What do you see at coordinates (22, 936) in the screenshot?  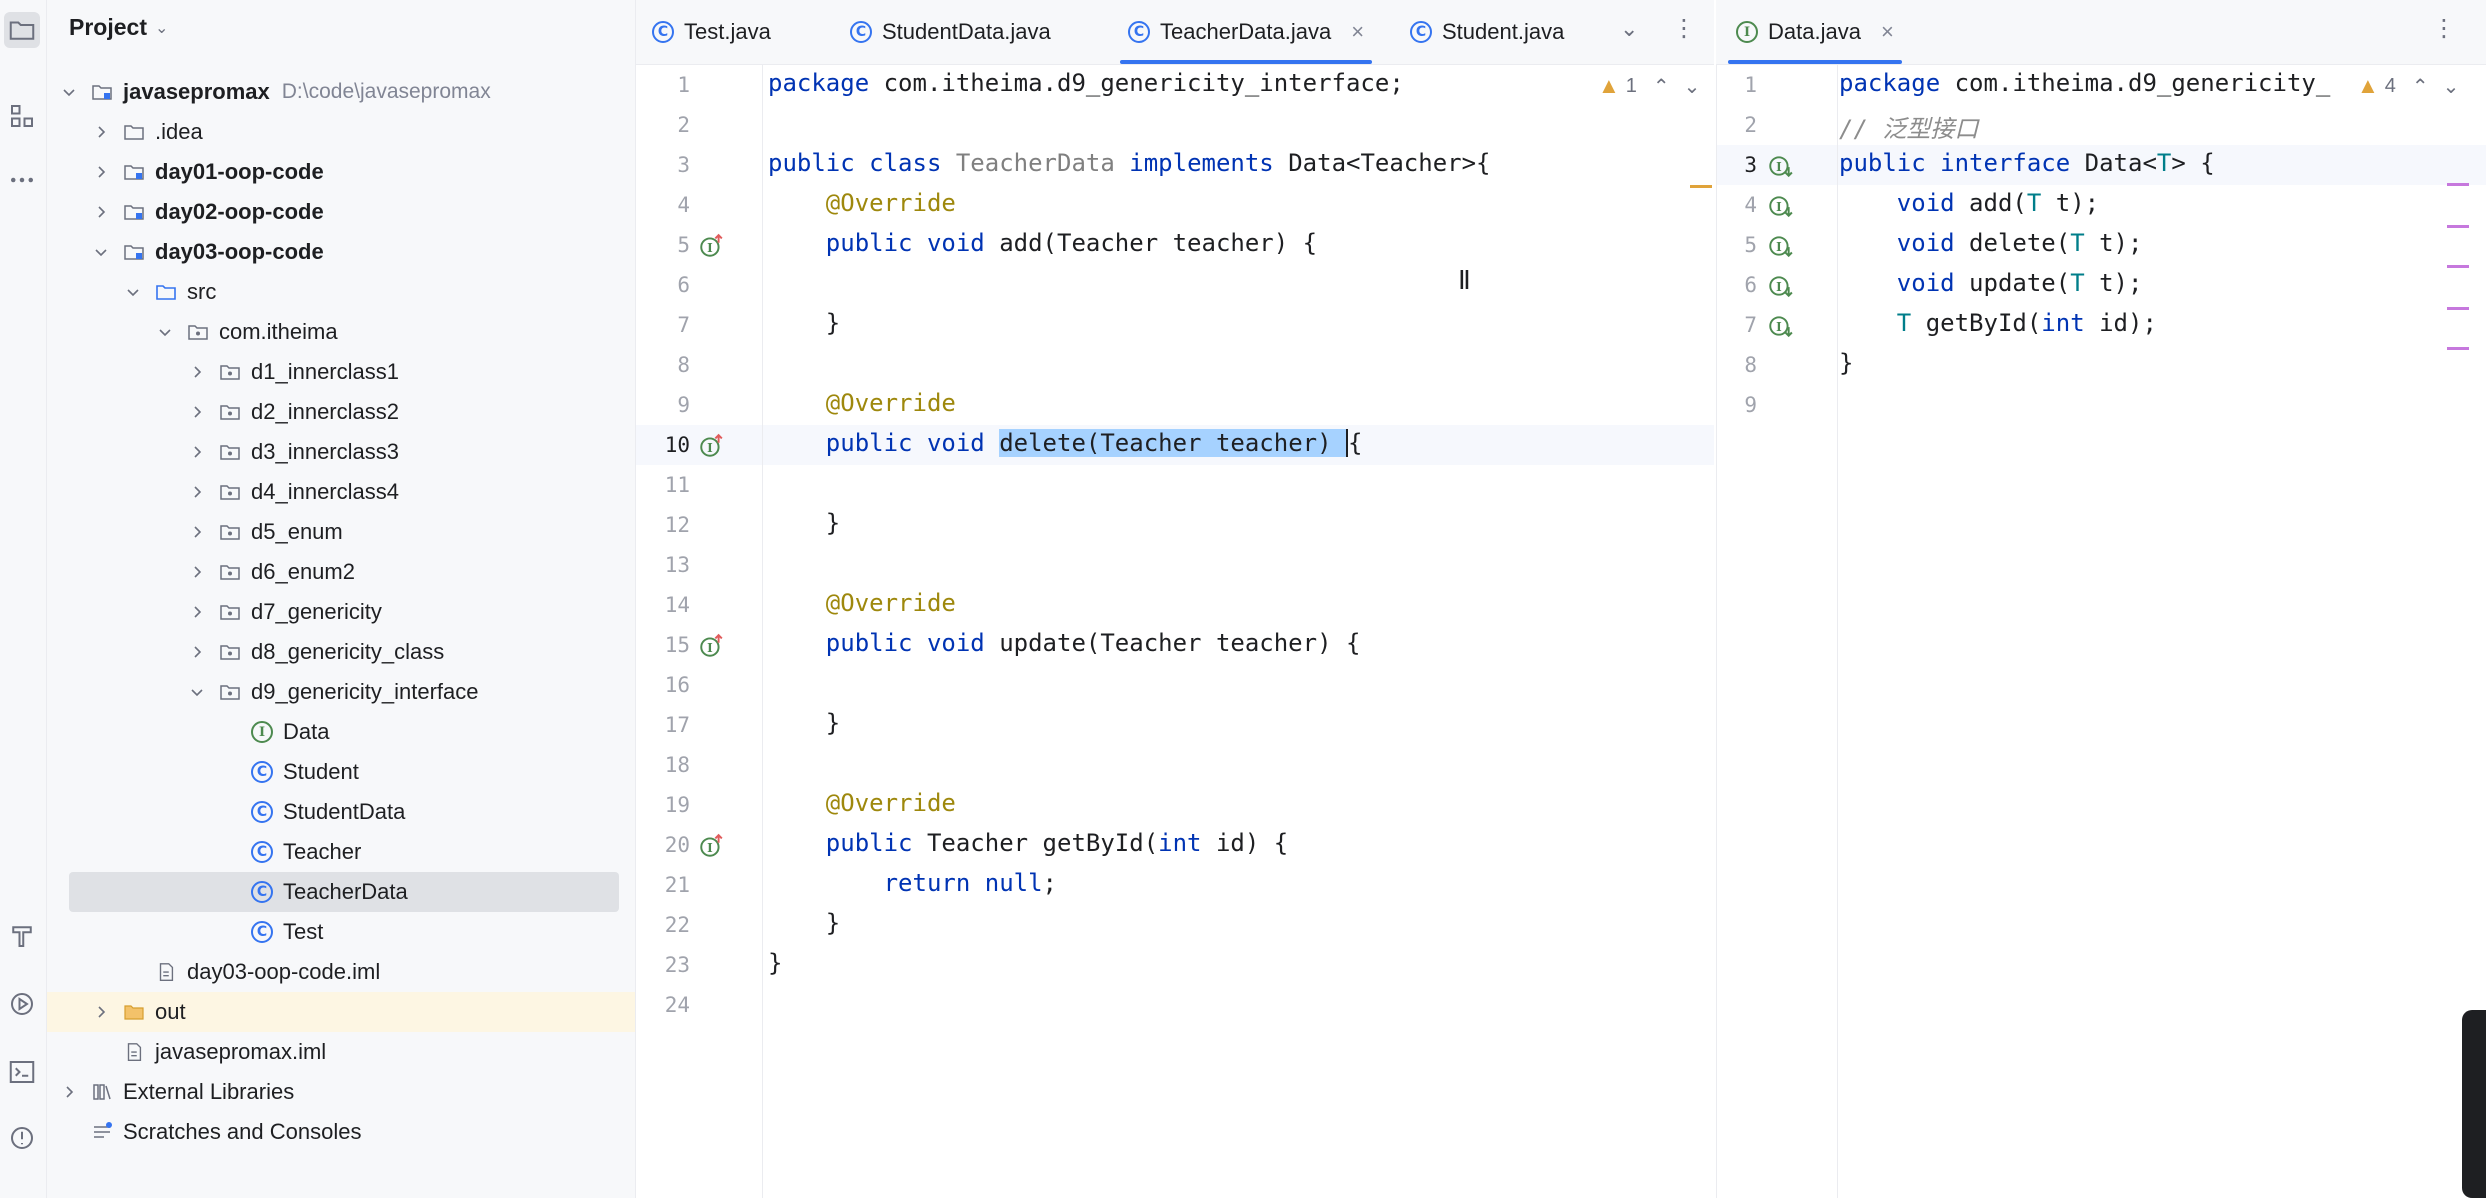 I see `build-hammer-icon` at bounding box center [22, 936].